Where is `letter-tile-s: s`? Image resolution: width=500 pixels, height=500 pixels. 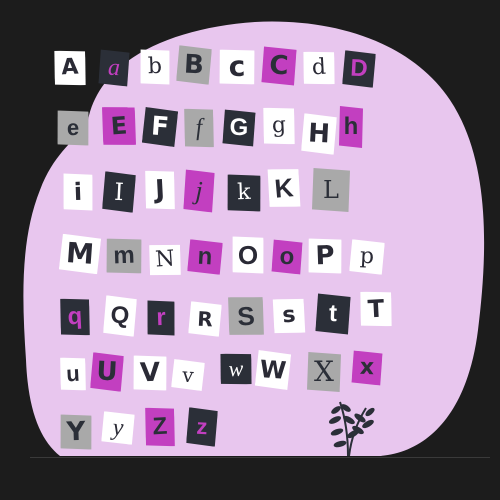
letter-tile-s: s is located at coordinates (288, 316).